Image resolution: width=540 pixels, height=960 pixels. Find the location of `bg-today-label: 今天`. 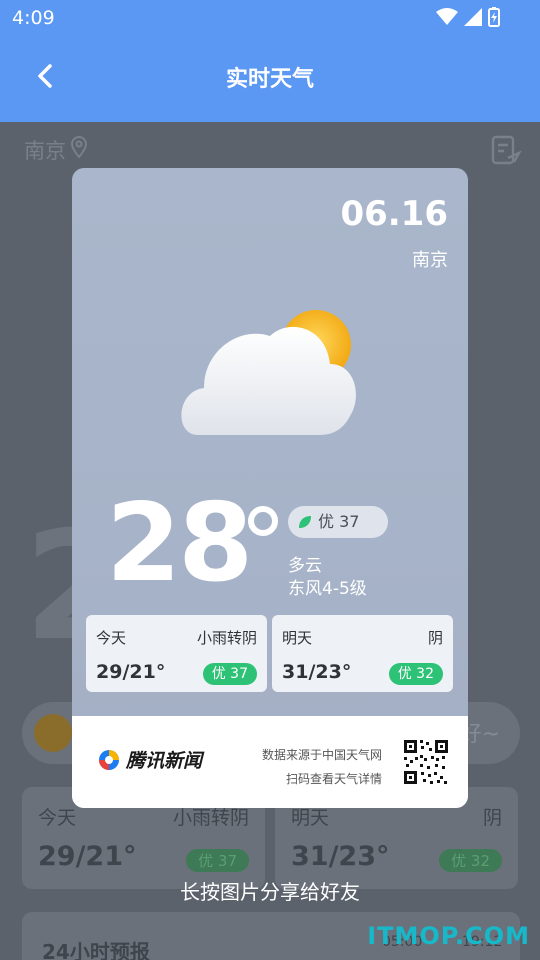

bg-today-label: 今天 is located at coordinates (57, 818).